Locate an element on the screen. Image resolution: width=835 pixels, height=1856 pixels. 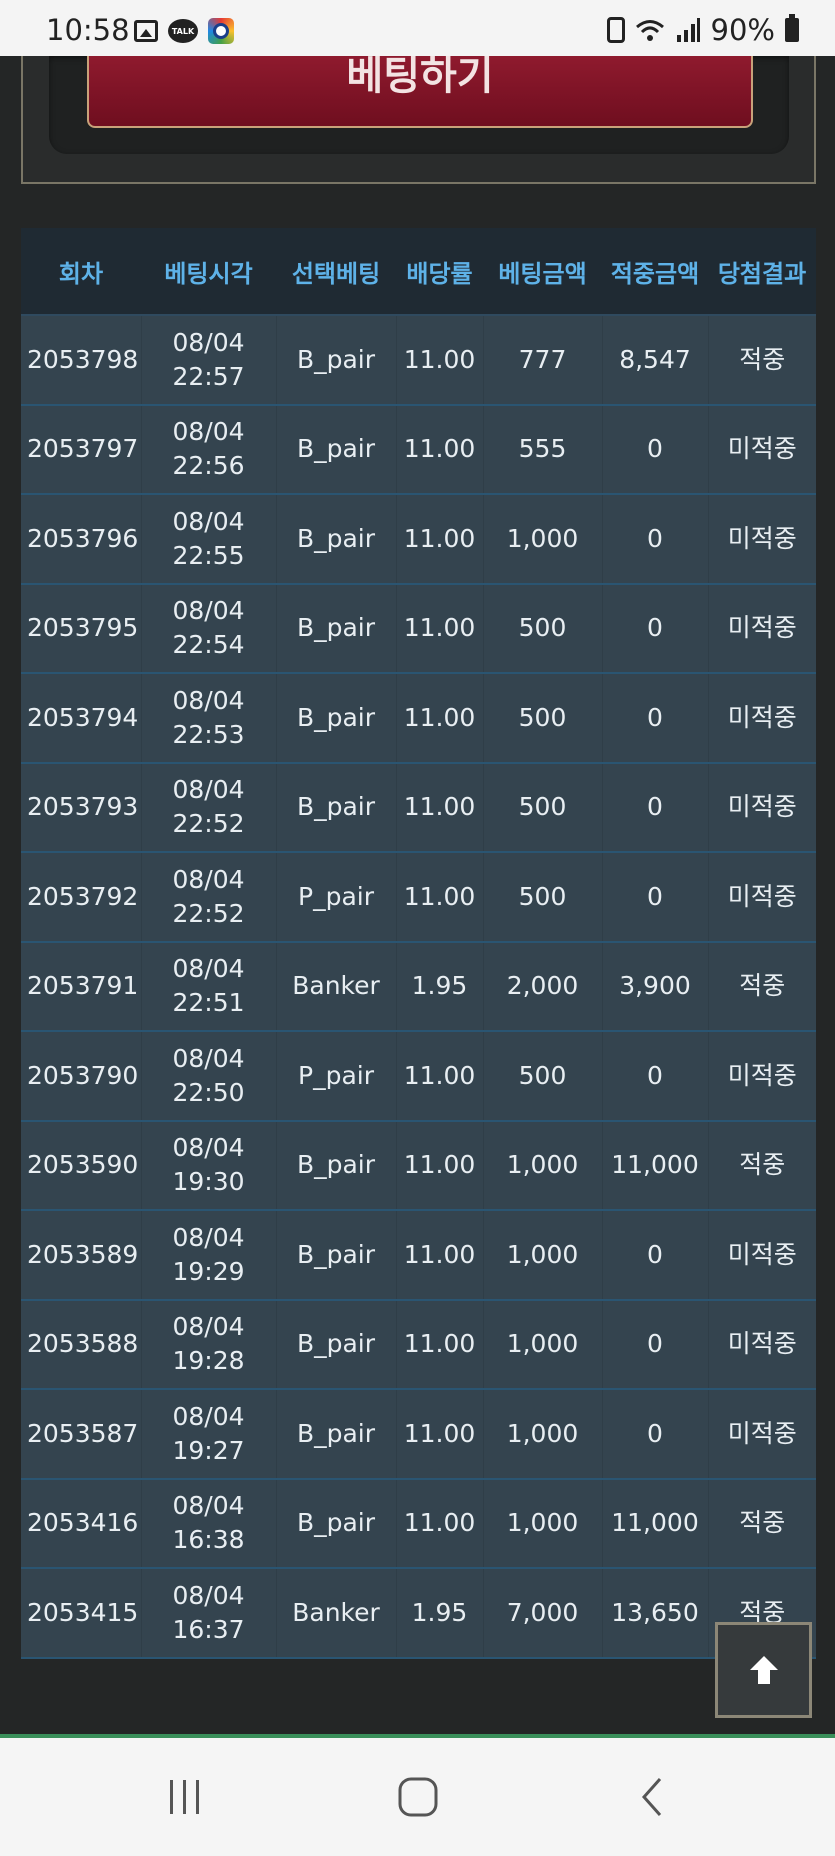
round-cell: 2053796 is located at coordinates (81, 539).